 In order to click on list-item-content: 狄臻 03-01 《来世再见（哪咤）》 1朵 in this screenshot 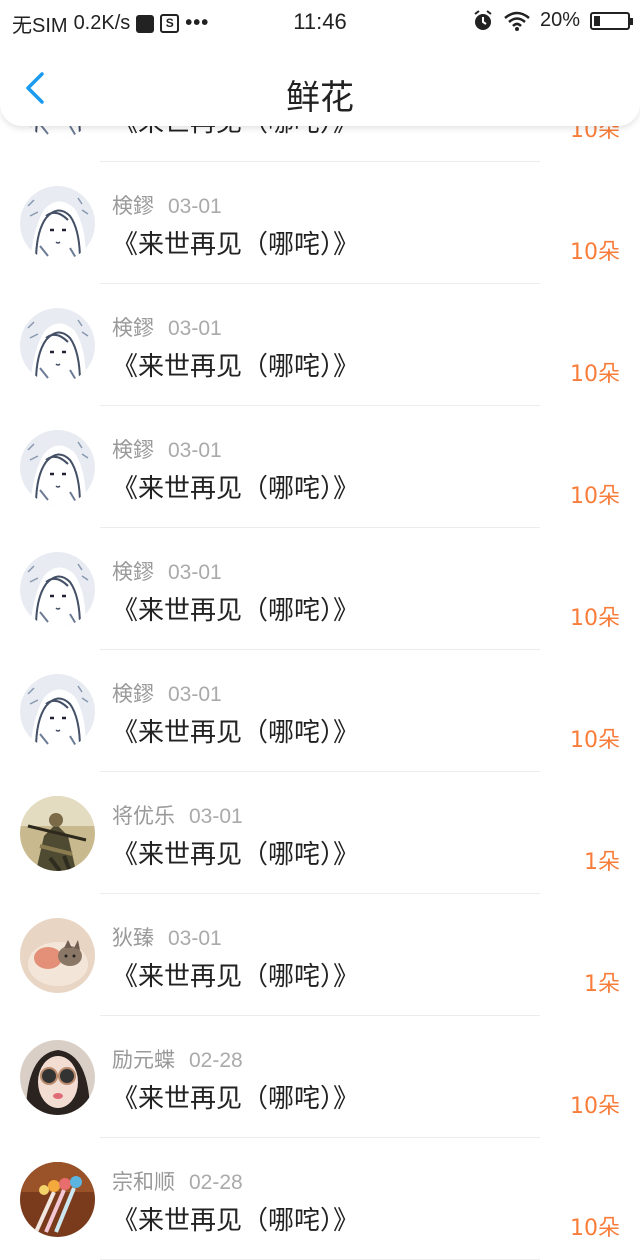, I will do `click(320, 955)`.